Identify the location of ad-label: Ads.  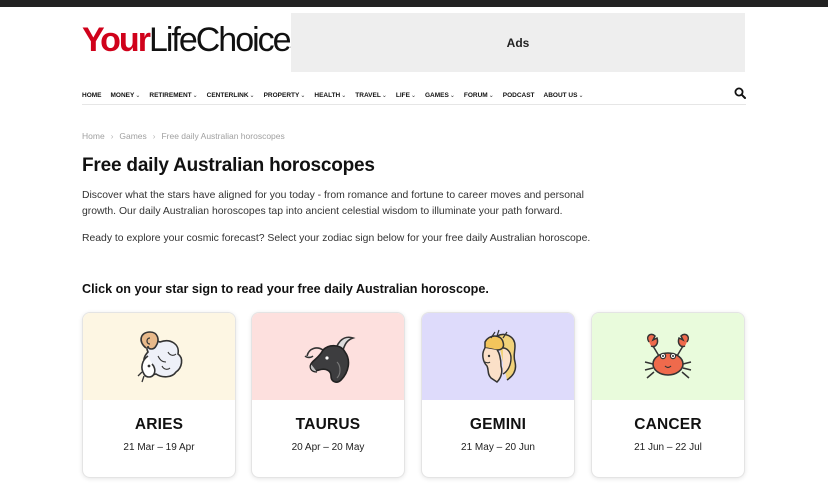
(518, 42).